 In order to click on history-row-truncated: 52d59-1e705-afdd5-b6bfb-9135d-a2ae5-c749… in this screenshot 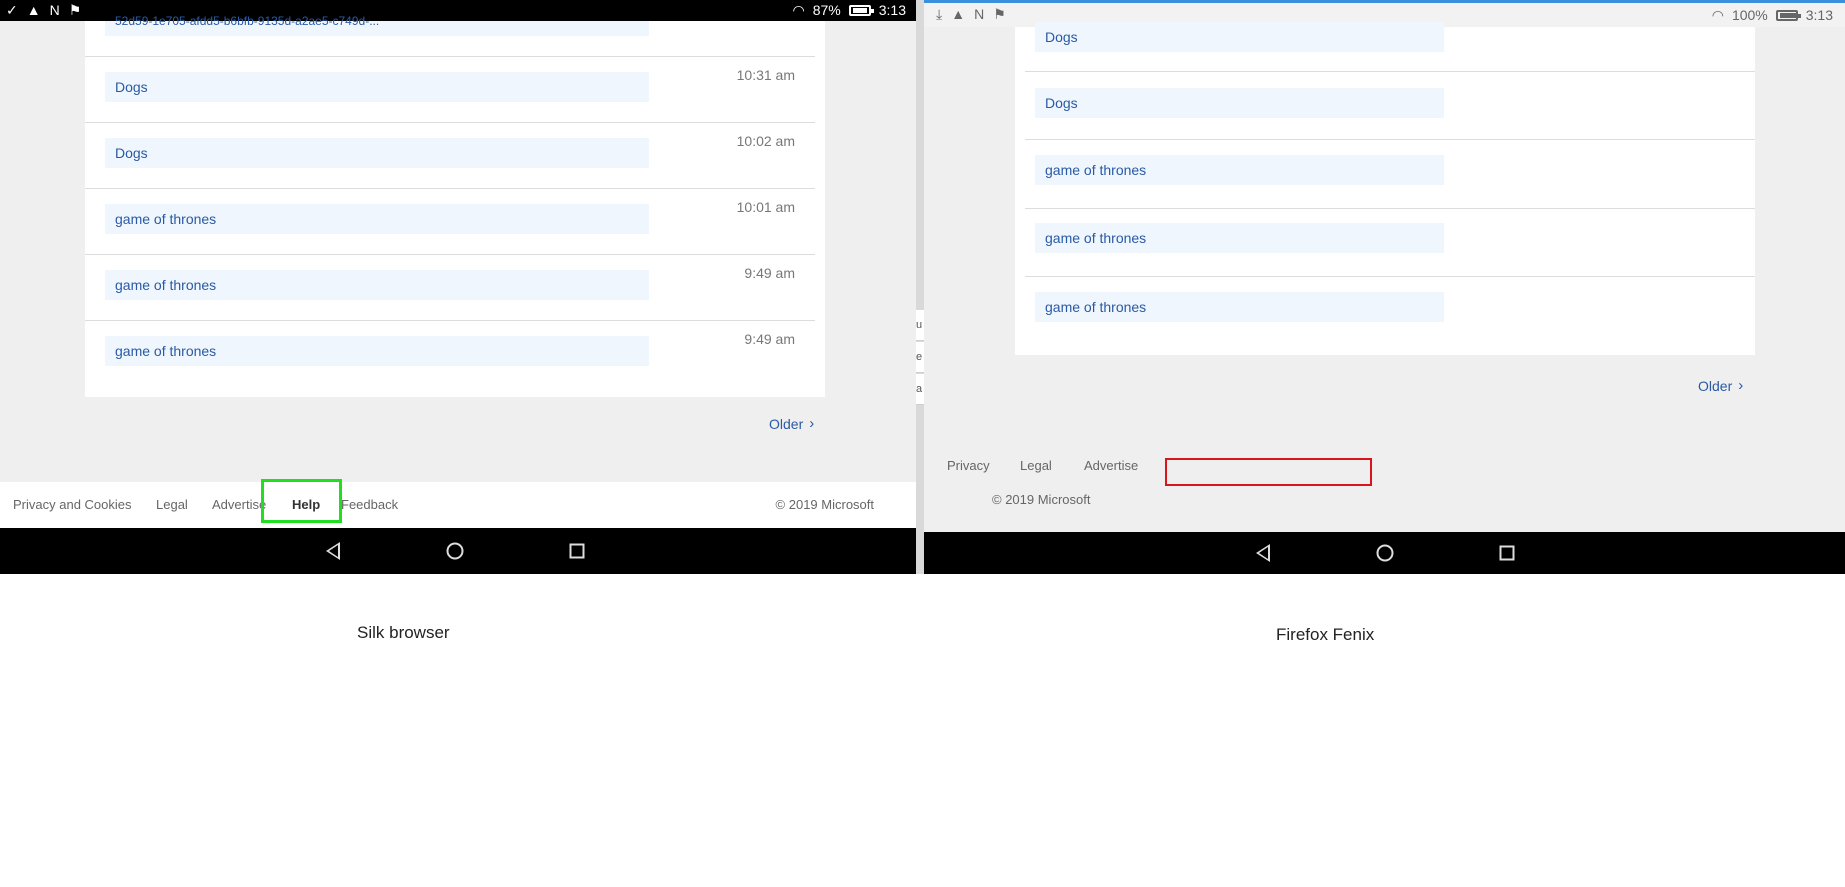, I will do `click(450, 36)`.